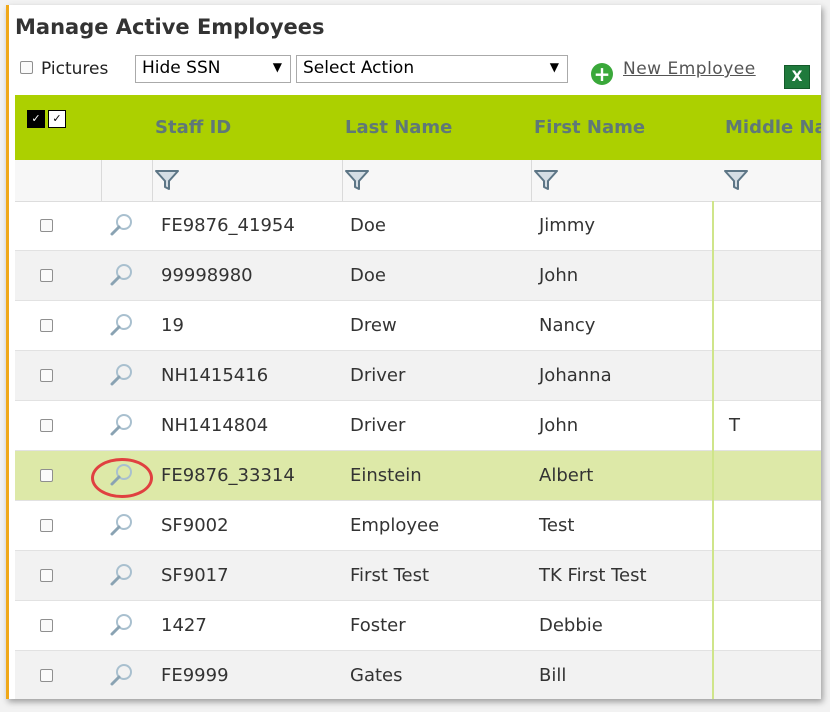 This screenshot has width=830, height=712. Describe the element at coordinates (215, 425) in the screenshot. I see `staff-id-cell: NH1414804` at that location.